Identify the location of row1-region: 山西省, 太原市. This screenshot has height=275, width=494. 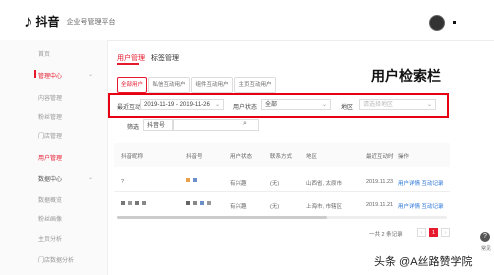
(324, 184).